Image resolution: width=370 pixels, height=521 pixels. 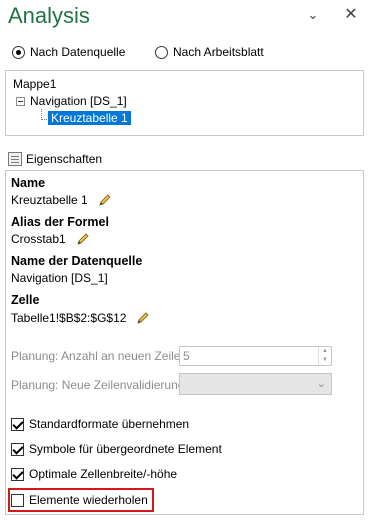 What do you see at coordinates (17, 449) in the screenshot?
I see `checkbox-parent-symbols-box` at bounding box center [17, 449].